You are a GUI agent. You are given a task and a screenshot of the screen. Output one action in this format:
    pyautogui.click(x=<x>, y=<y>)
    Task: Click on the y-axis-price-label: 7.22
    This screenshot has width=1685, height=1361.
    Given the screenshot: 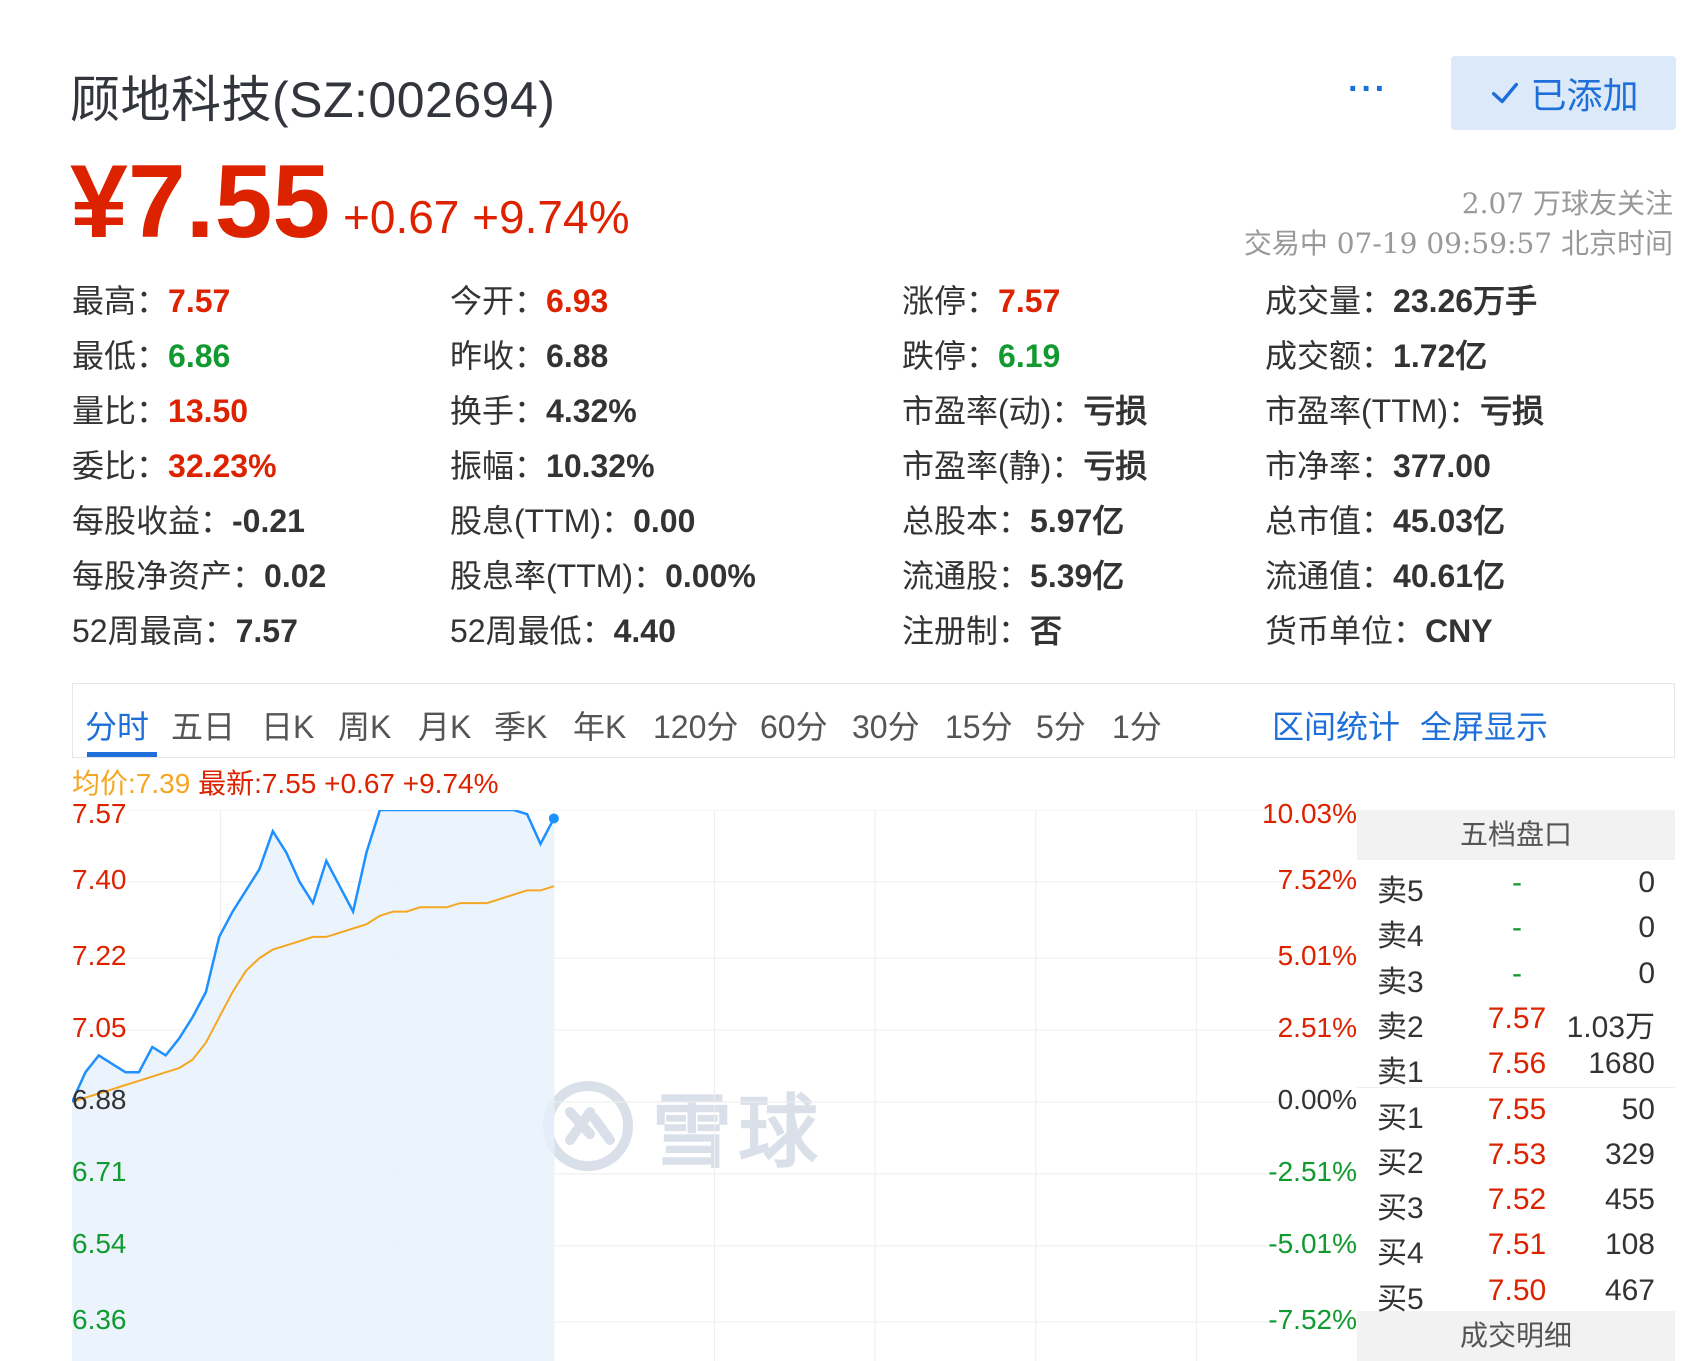 What is the action you would take?
    pyautogui.click(x=99, y=956)
    